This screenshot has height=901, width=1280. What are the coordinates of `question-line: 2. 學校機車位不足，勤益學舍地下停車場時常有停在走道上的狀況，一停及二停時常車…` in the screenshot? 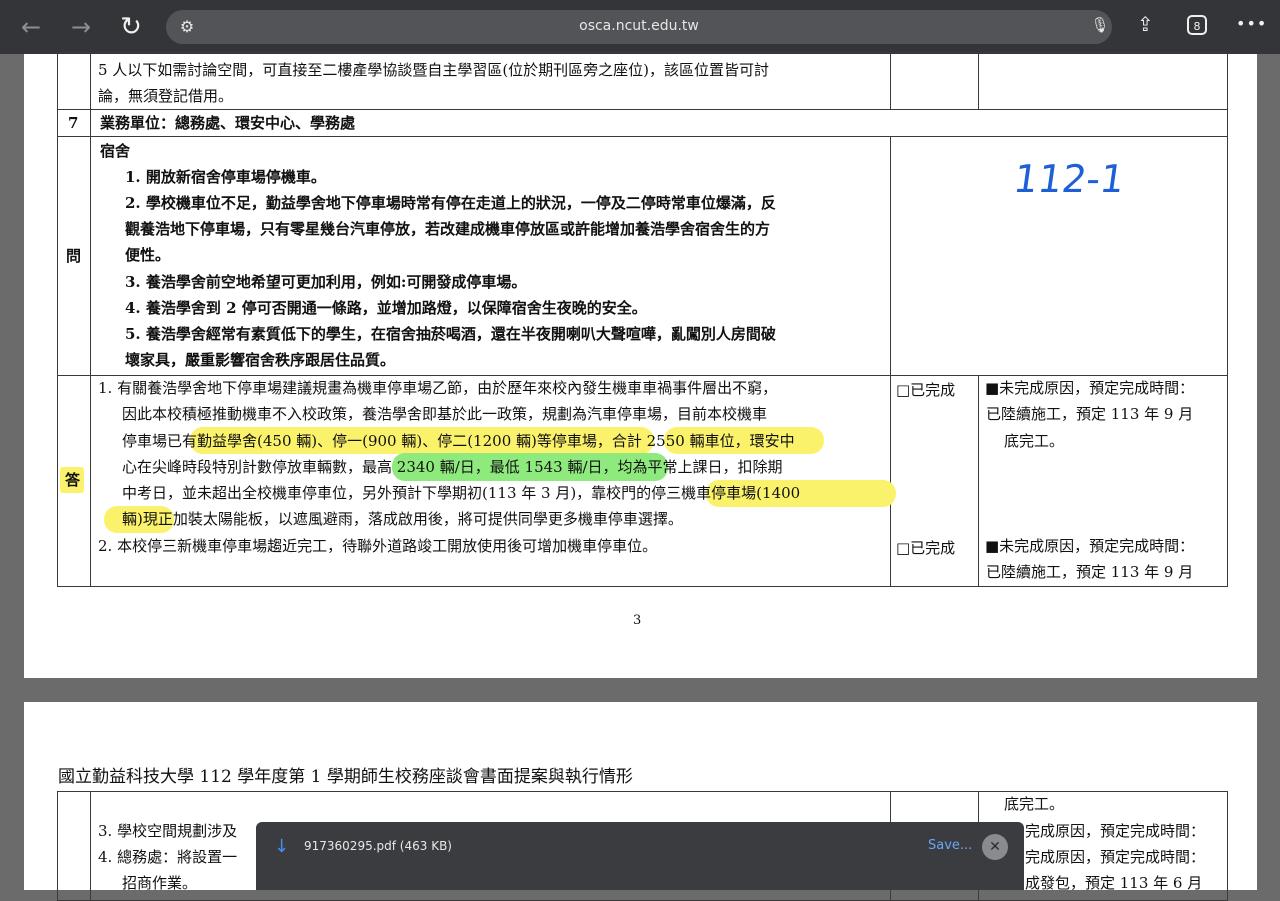 It's located at (450, 203).